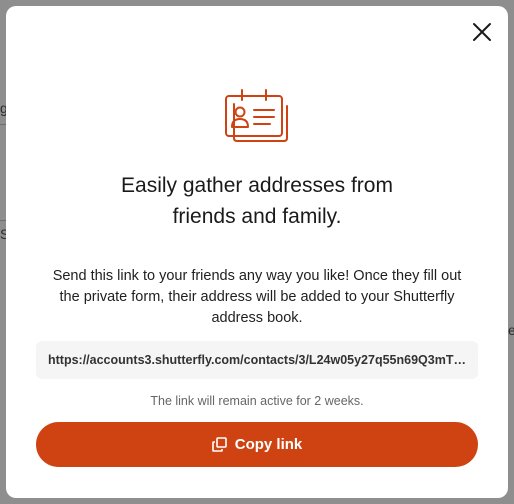  I want to click on link-expiry-note: The link will remain active for 2 weeks., so click(257, 401).